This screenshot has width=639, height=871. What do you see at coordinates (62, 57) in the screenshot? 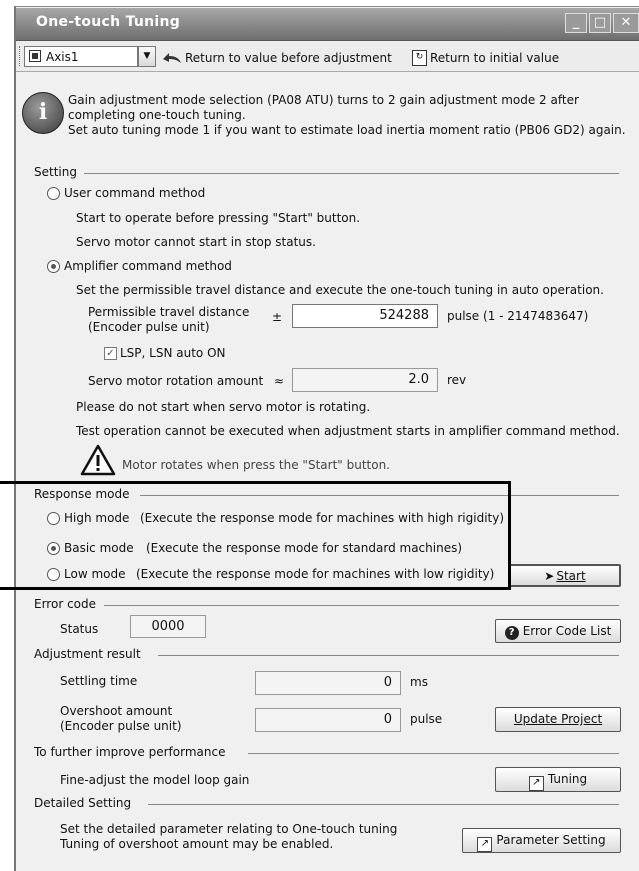
I see `axis-select-value: Axis1` at bounding box center [62, 57].